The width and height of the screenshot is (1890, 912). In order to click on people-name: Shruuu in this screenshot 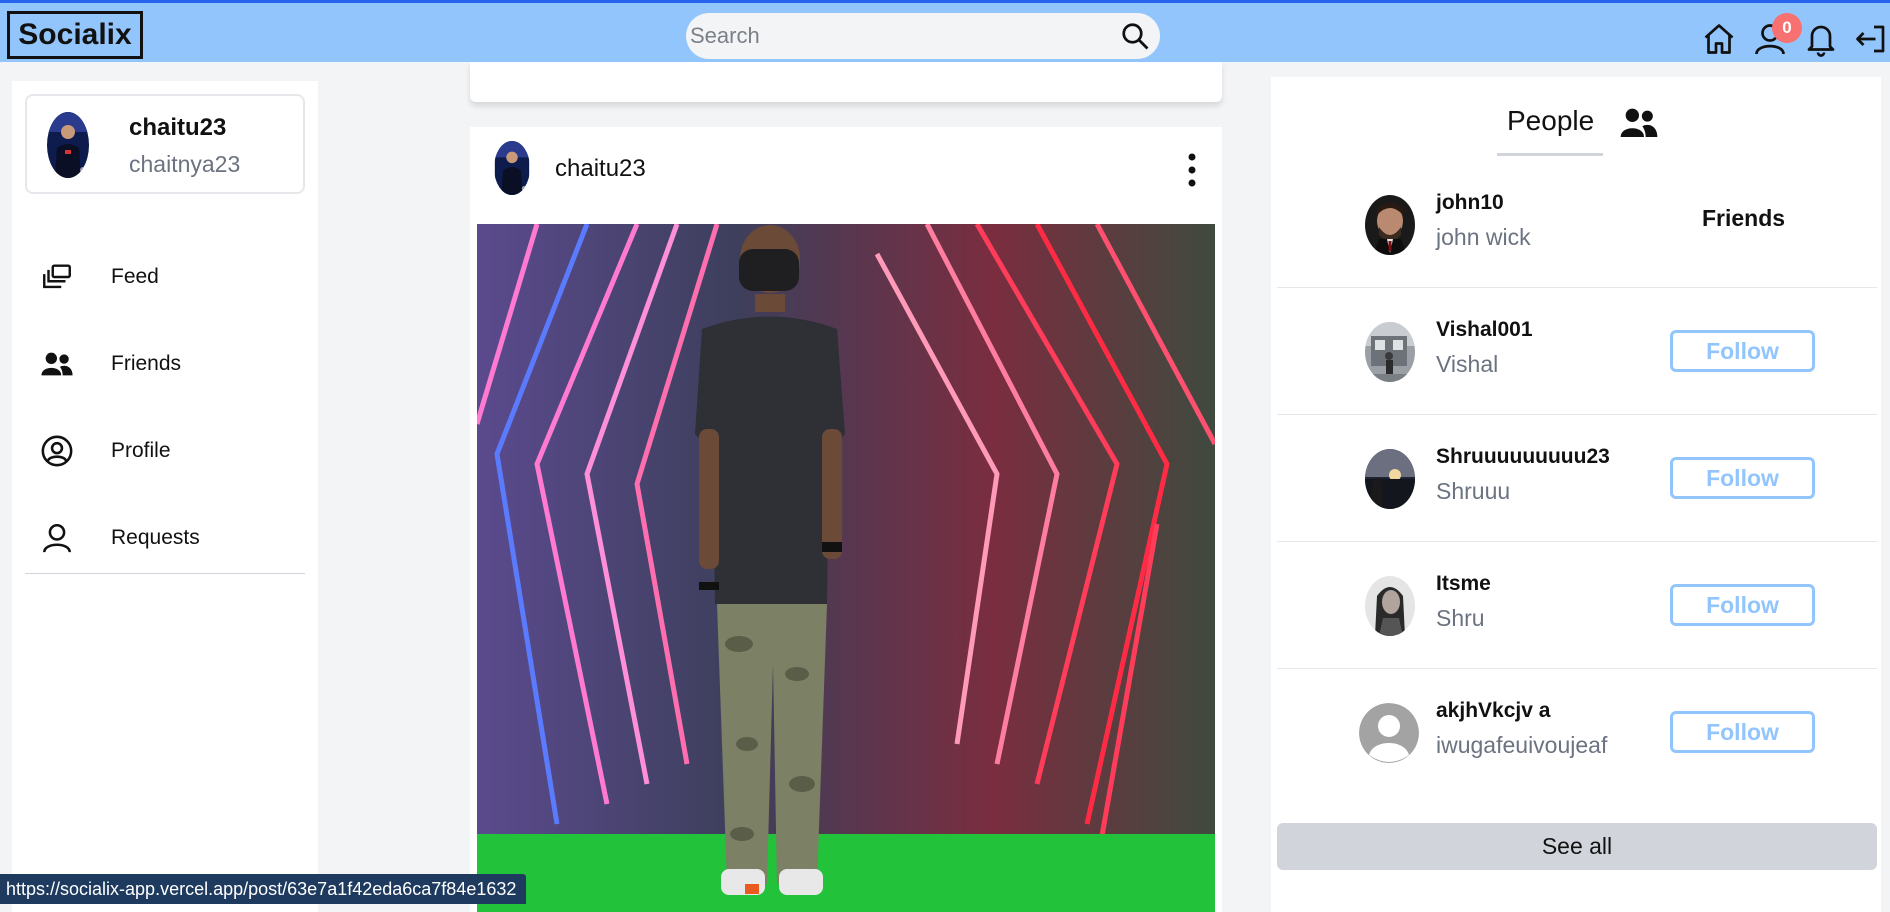, I will do `click(1473, 491)`.